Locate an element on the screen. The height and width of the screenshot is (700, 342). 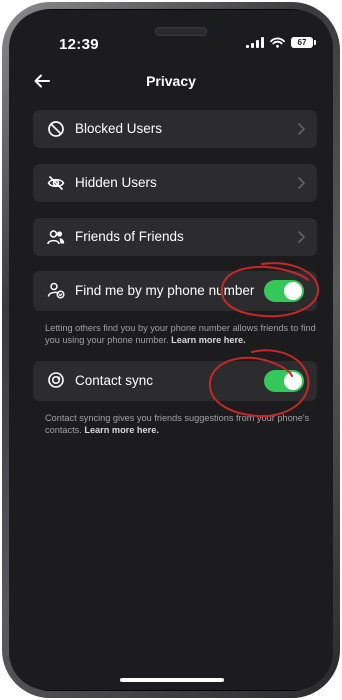
contact-sync-label: Contact sync is located at coordinates (114, 380).